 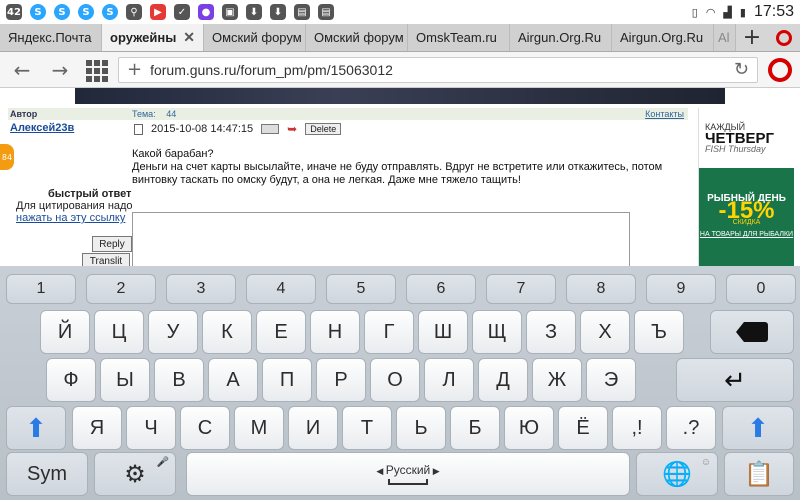 I want to click on key-7: 7, so click(x=521, y=289).